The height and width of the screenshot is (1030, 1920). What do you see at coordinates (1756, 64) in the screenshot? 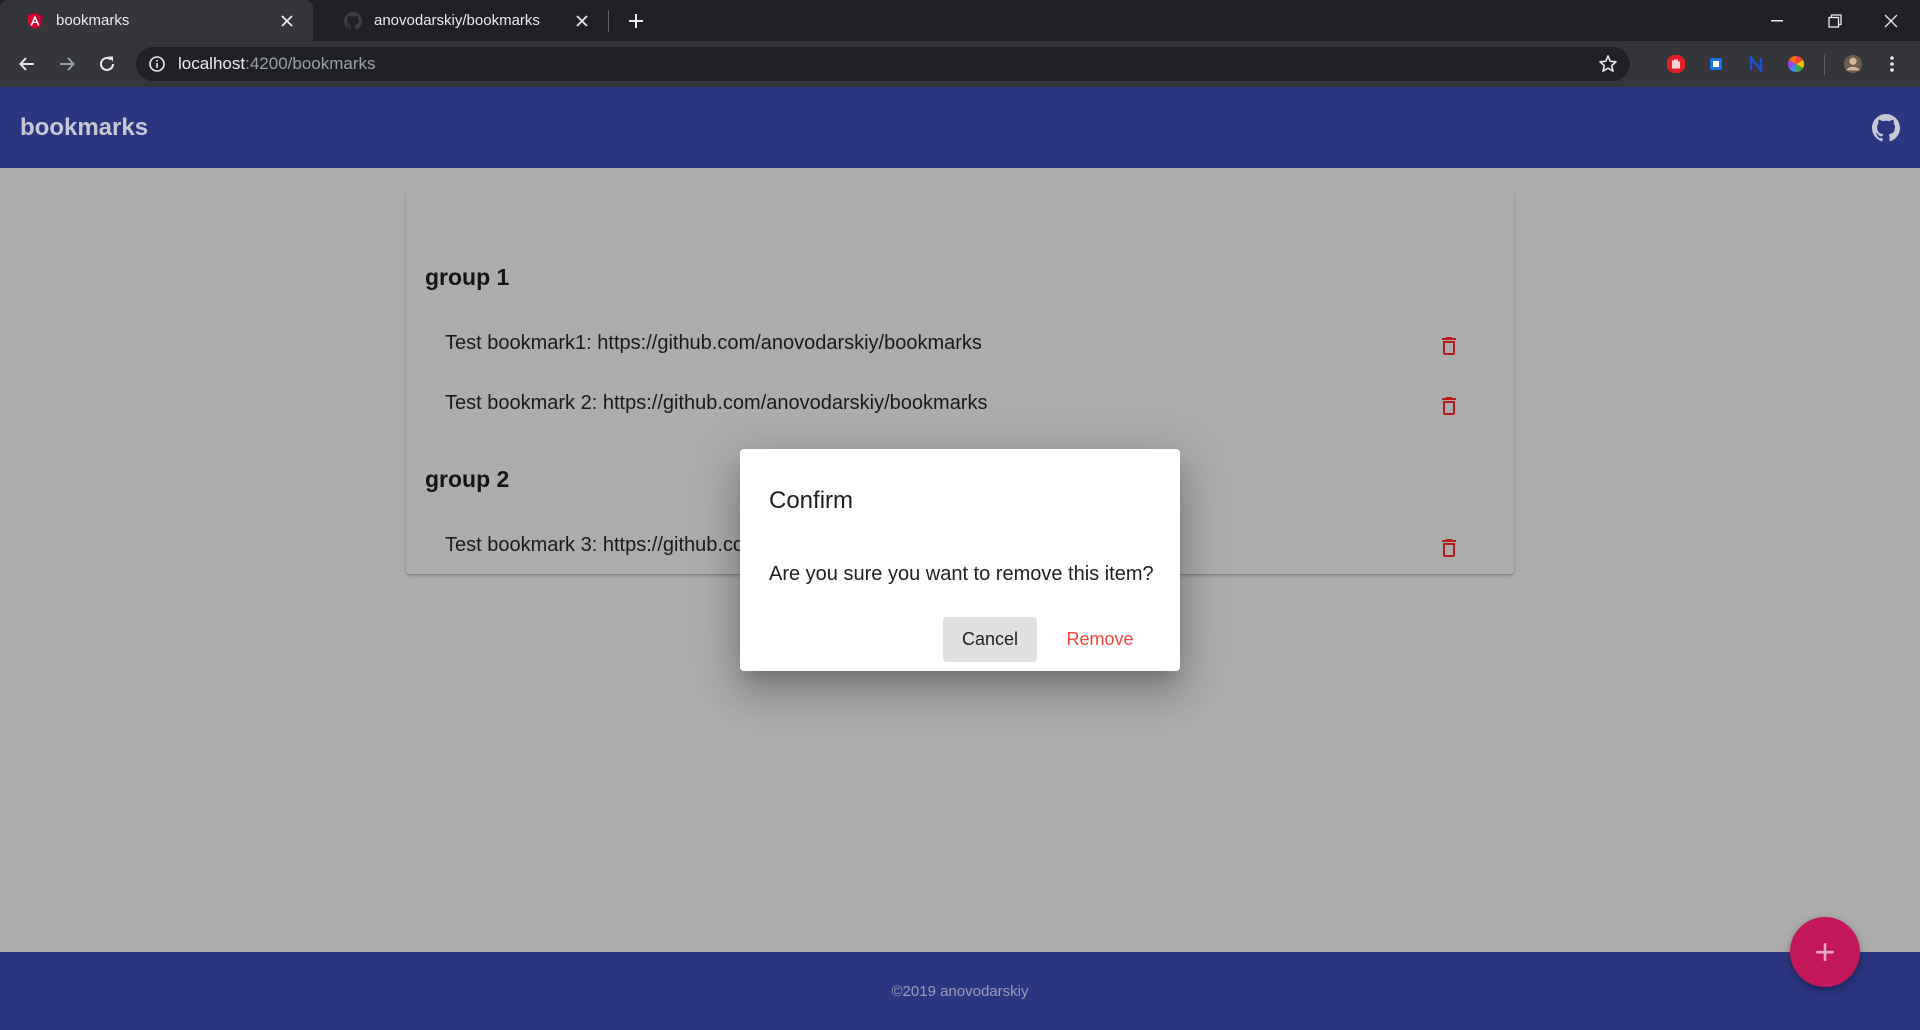
I see `extension-n-icon` at bounding box center [1756, 64].